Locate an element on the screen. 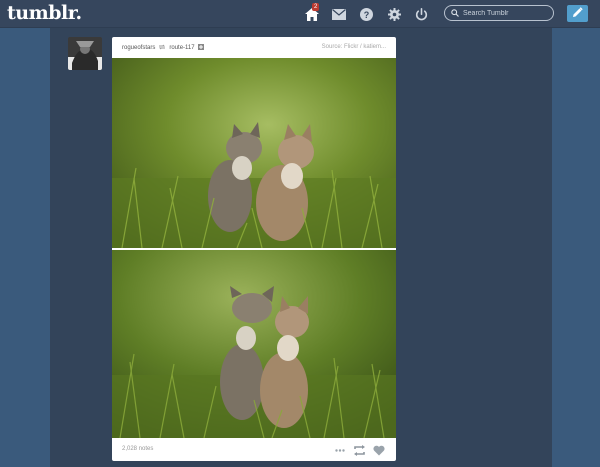 Image resolution: width=600 pixels, height=467 pixels. mail-icon is located at coordinates (339, 14).